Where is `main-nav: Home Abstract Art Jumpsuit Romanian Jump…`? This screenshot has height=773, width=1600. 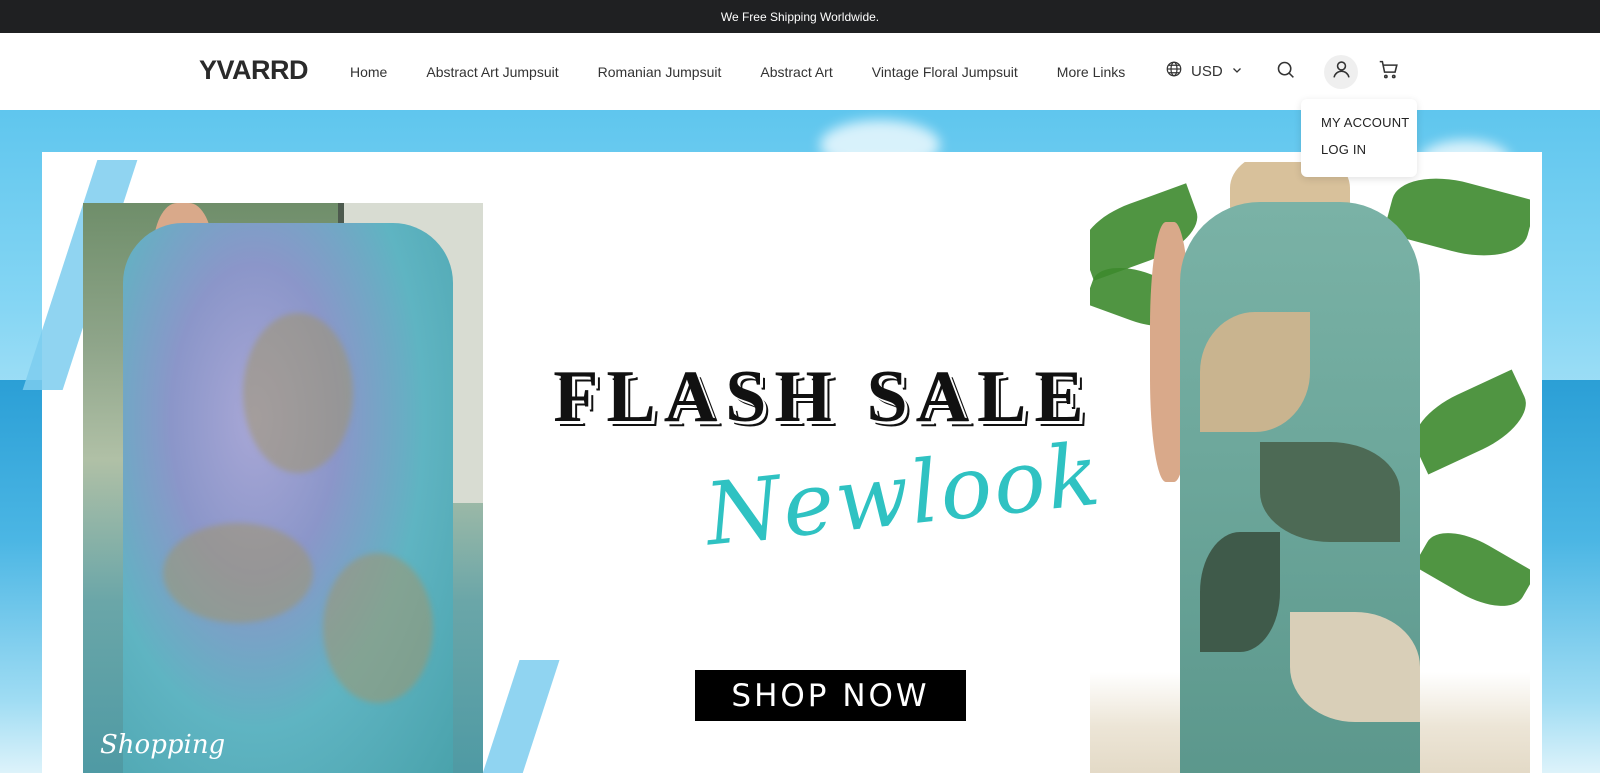
main-nav: Home Abstract Art Jumpsuit Romanian Jump… is located at coordinates (757, 71).